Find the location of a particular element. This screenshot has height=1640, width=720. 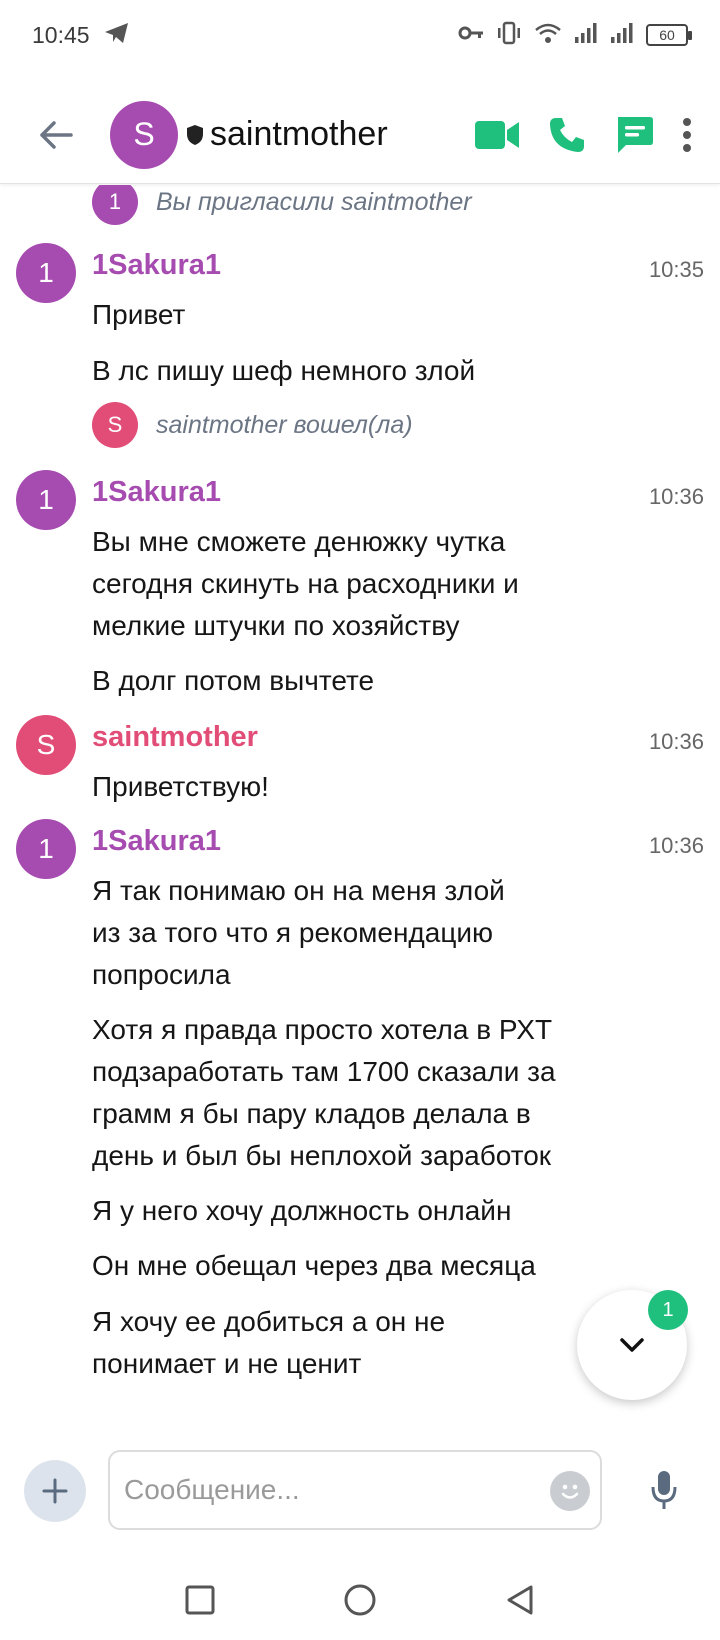

more-vert-icon is located at coordinates (687, 134).